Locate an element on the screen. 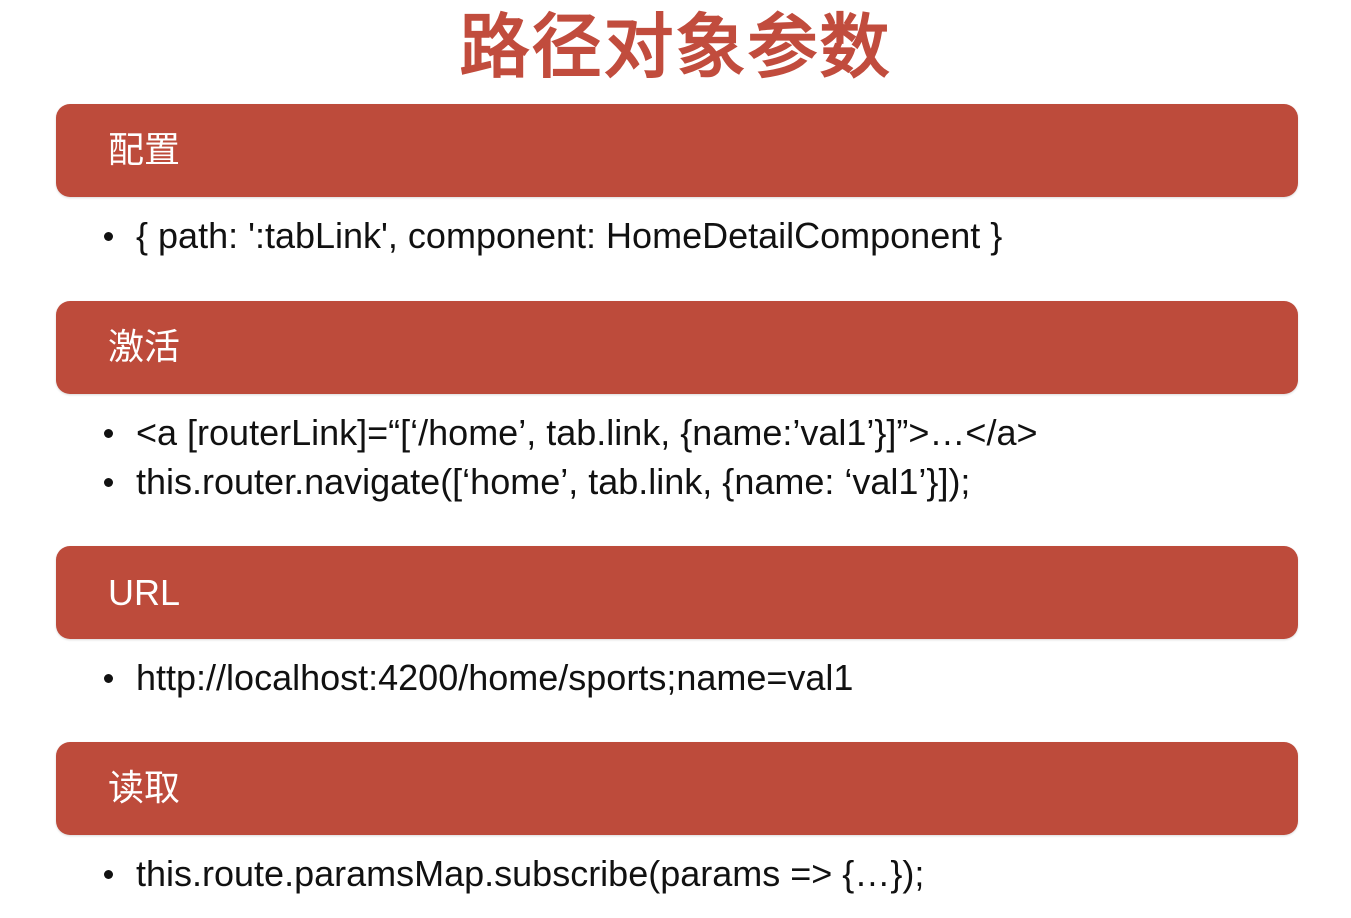 This screenshot has width=1351, height=918. section-header-read: 读取 is located at coordinates (677, 788).